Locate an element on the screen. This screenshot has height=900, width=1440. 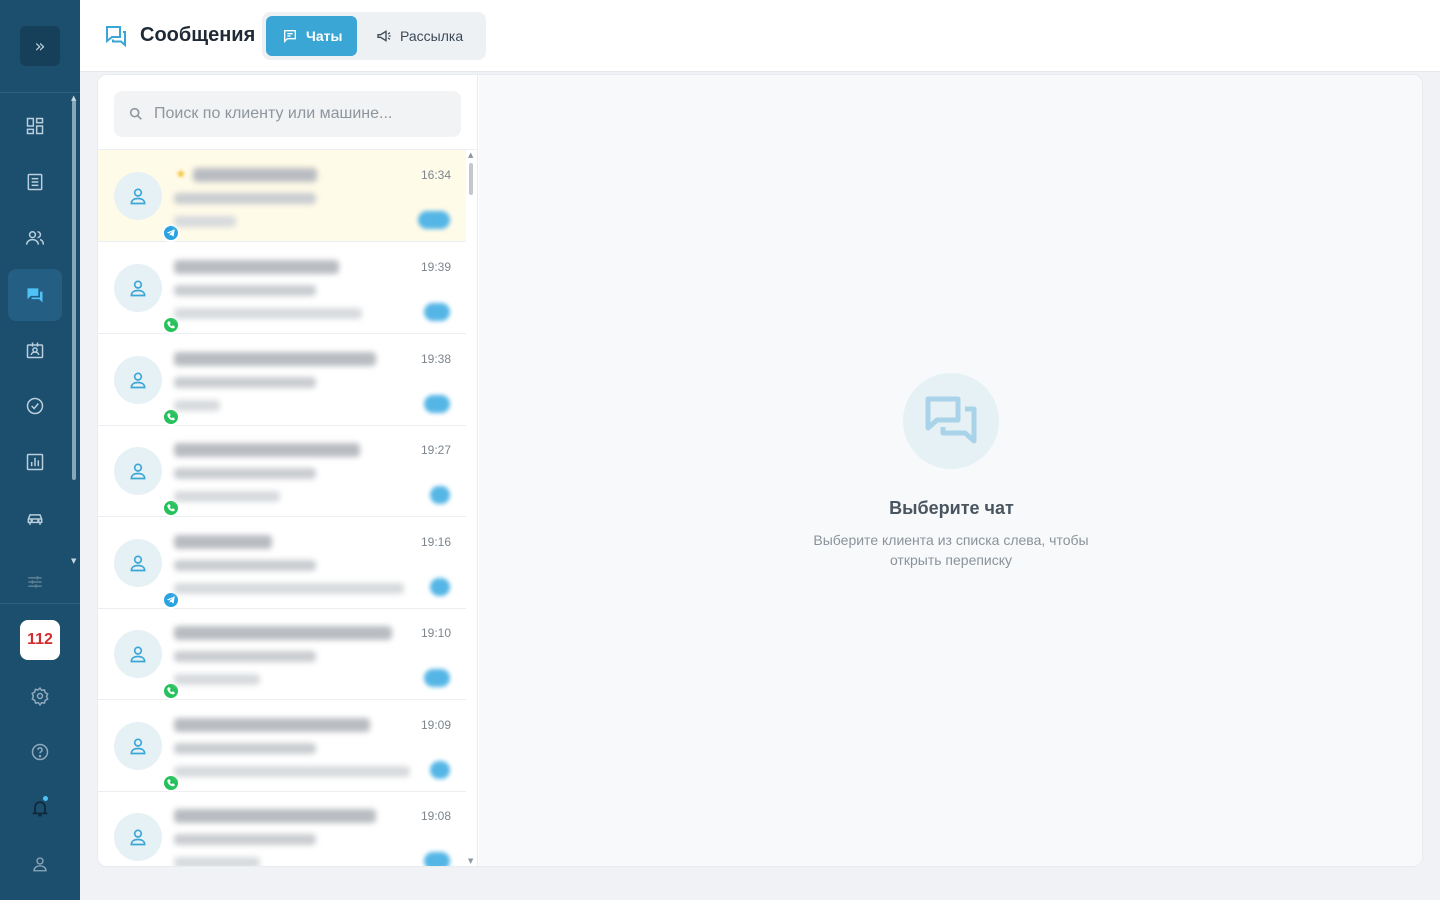
help-button is located at coordinates (40, 752).